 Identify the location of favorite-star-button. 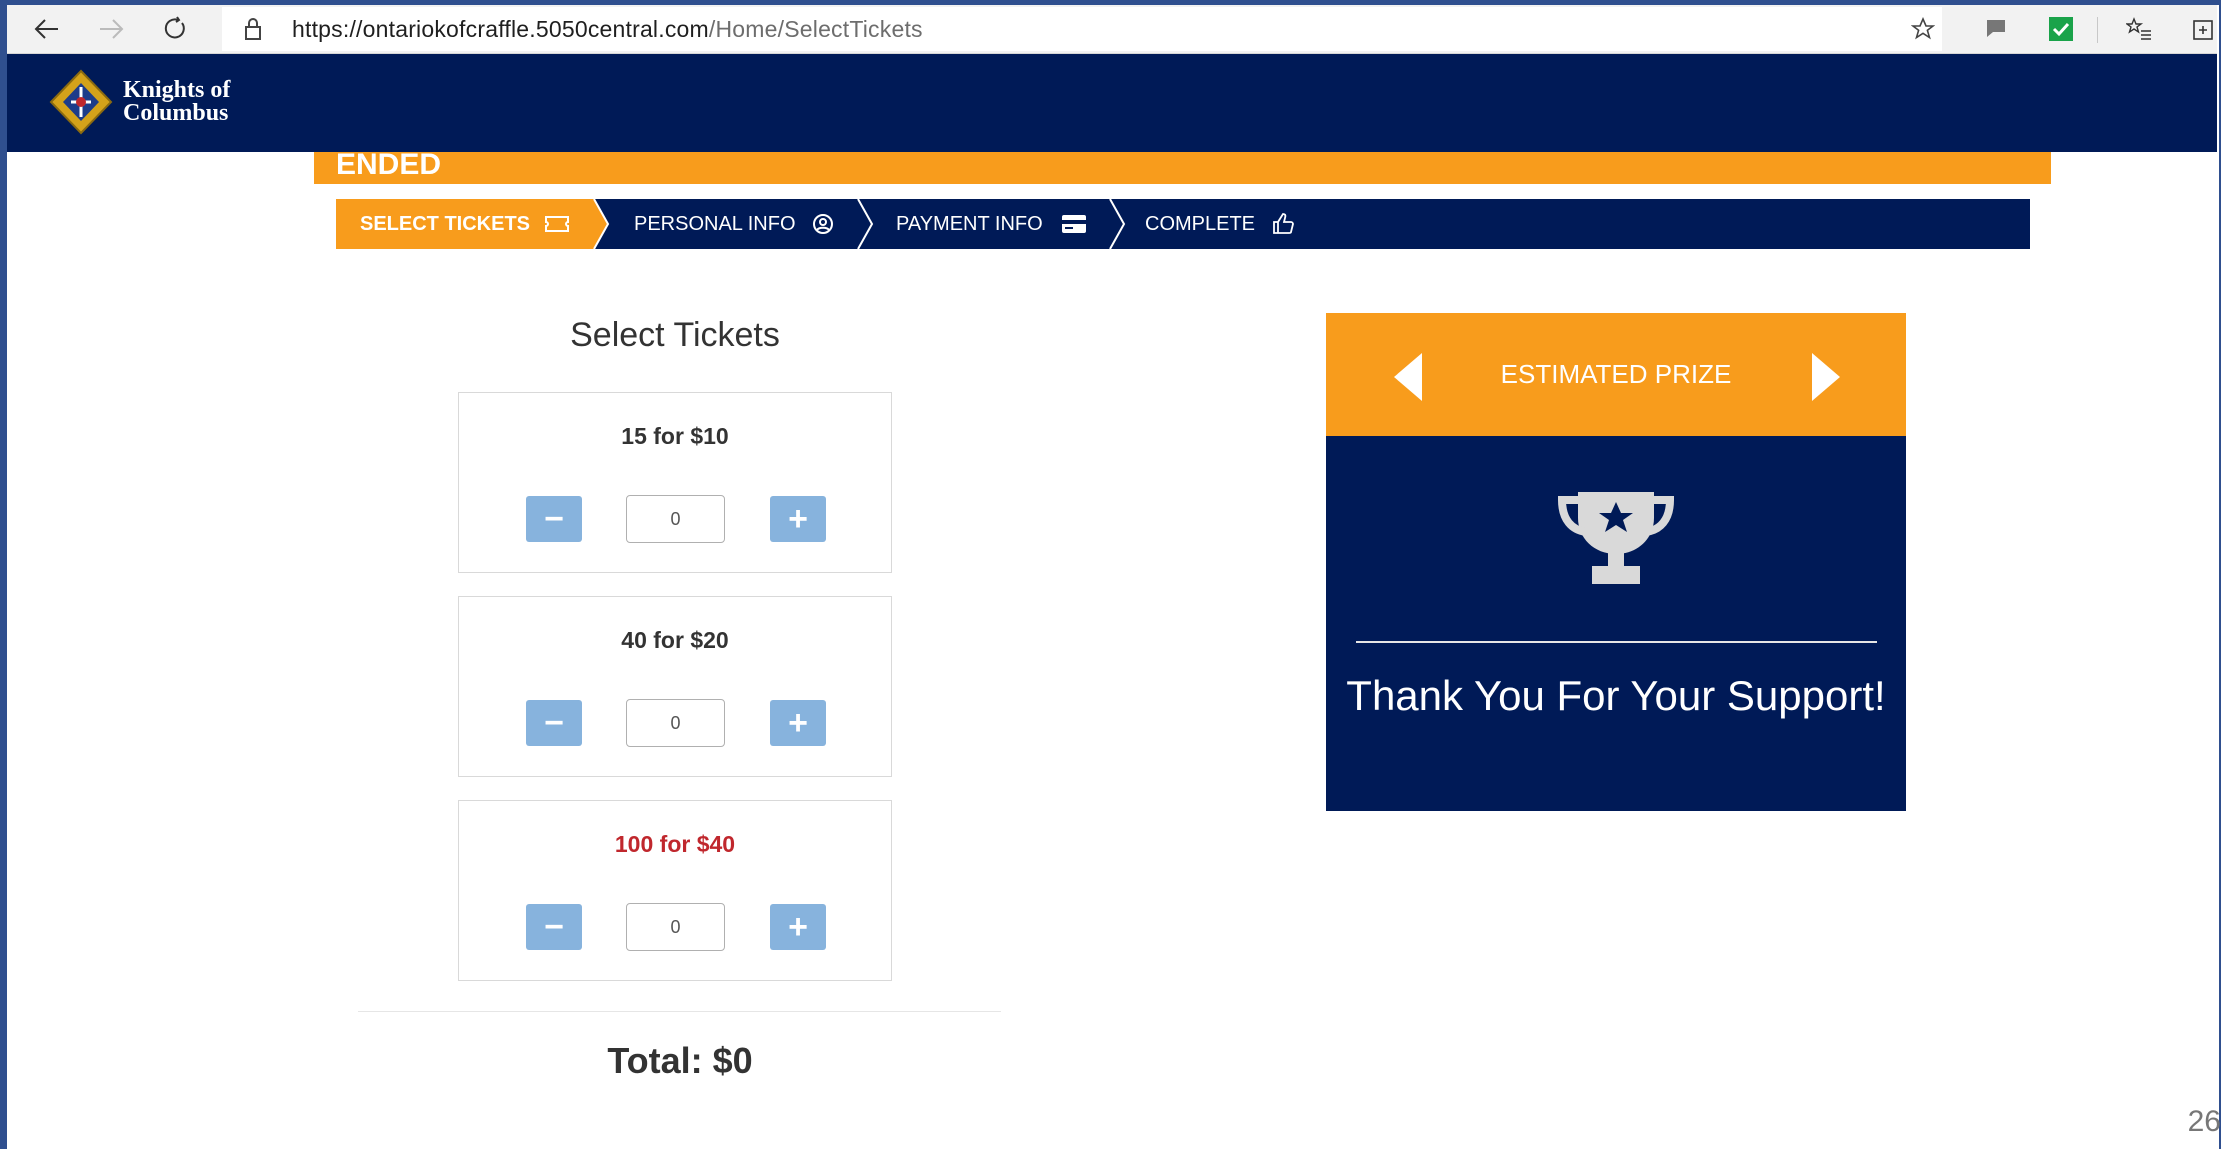
(1923, 29).